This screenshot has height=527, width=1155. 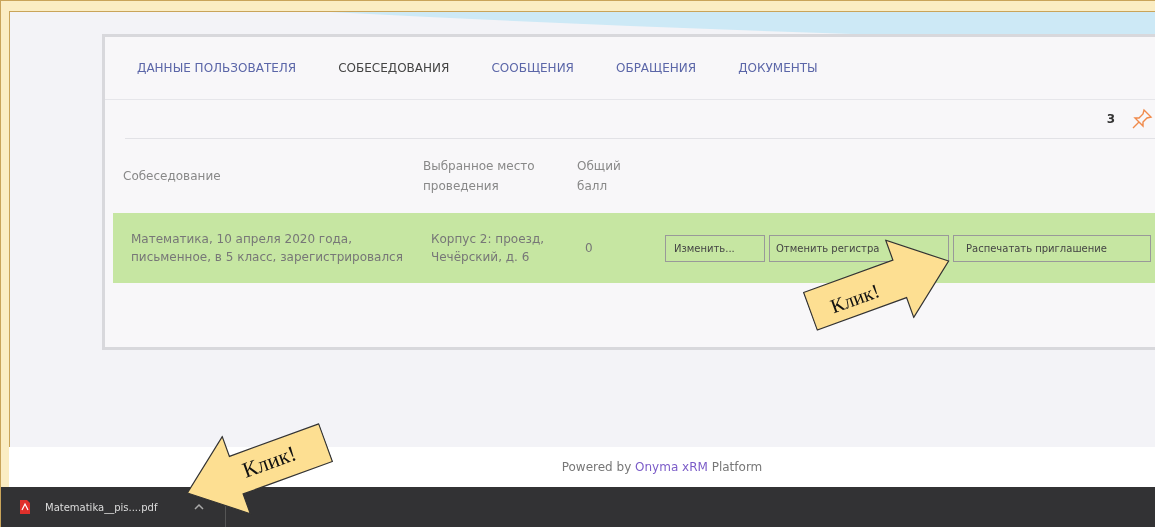 I want to click on column-header: Собеседование, so click(x=172, y=176).